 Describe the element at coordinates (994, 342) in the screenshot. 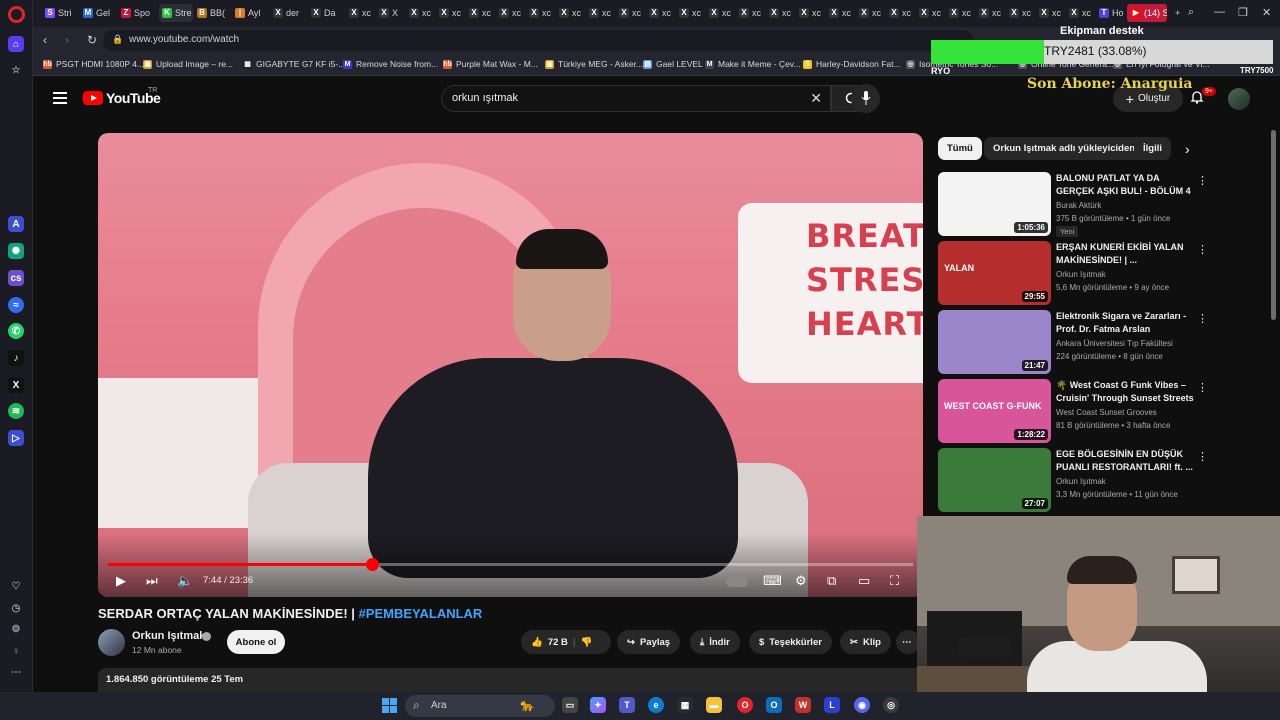

I see `video-thumbnail: 21:47` at that location.